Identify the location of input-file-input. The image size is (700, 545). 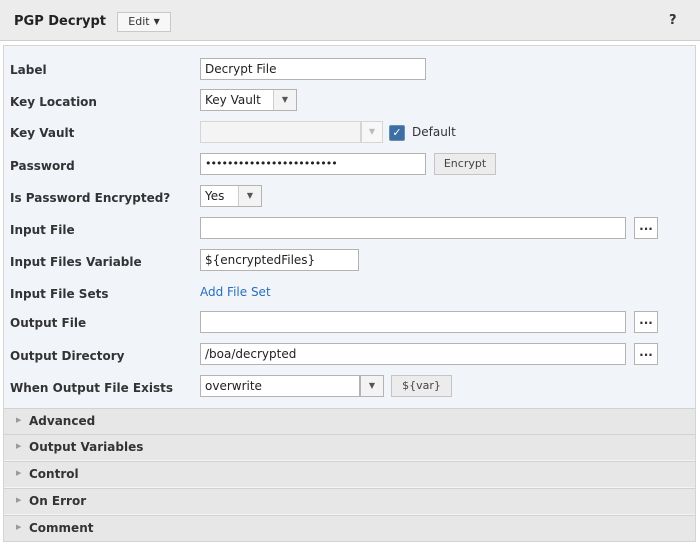
(413, 228).